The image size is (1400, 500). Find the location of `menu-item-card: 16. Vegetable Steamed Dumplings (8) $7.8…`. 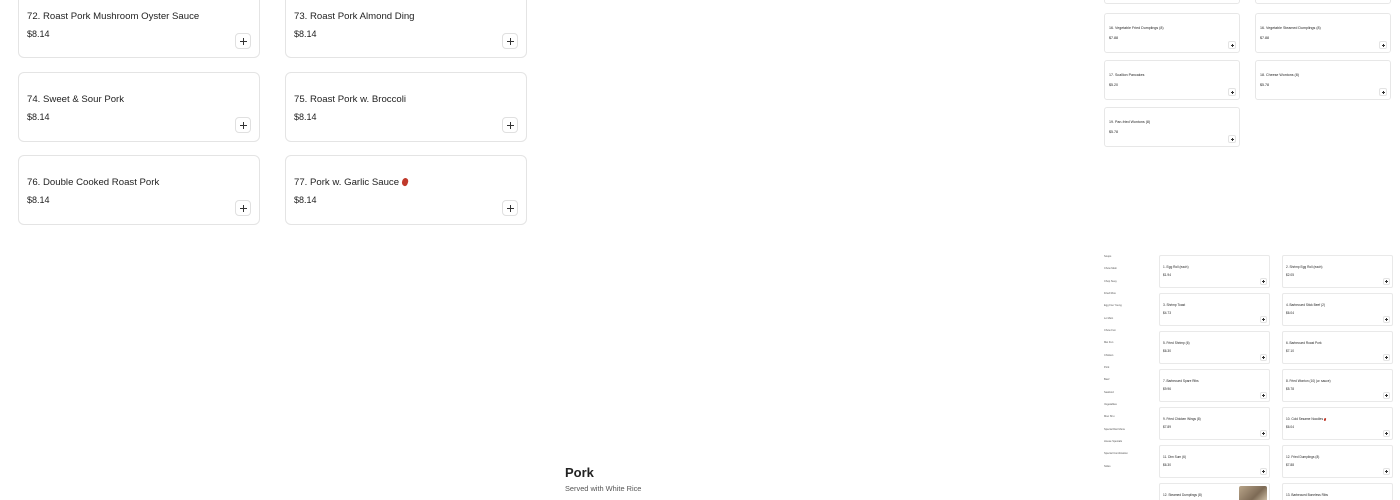

menu-item-card: 16. Vegetable Steamed Dumplings (8) $7.8… is located at coordinates (1323, 33).